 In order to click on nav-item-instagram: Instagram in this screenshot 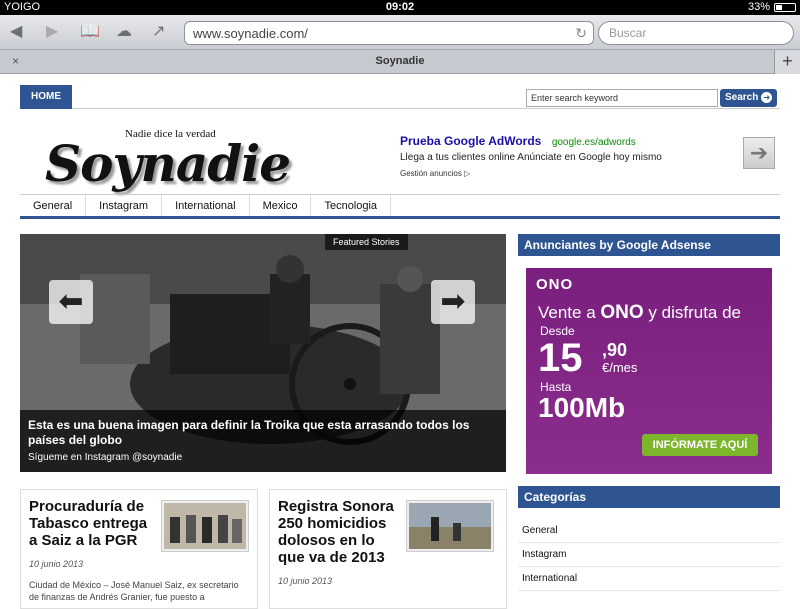, I will do `click(124, 205)`.